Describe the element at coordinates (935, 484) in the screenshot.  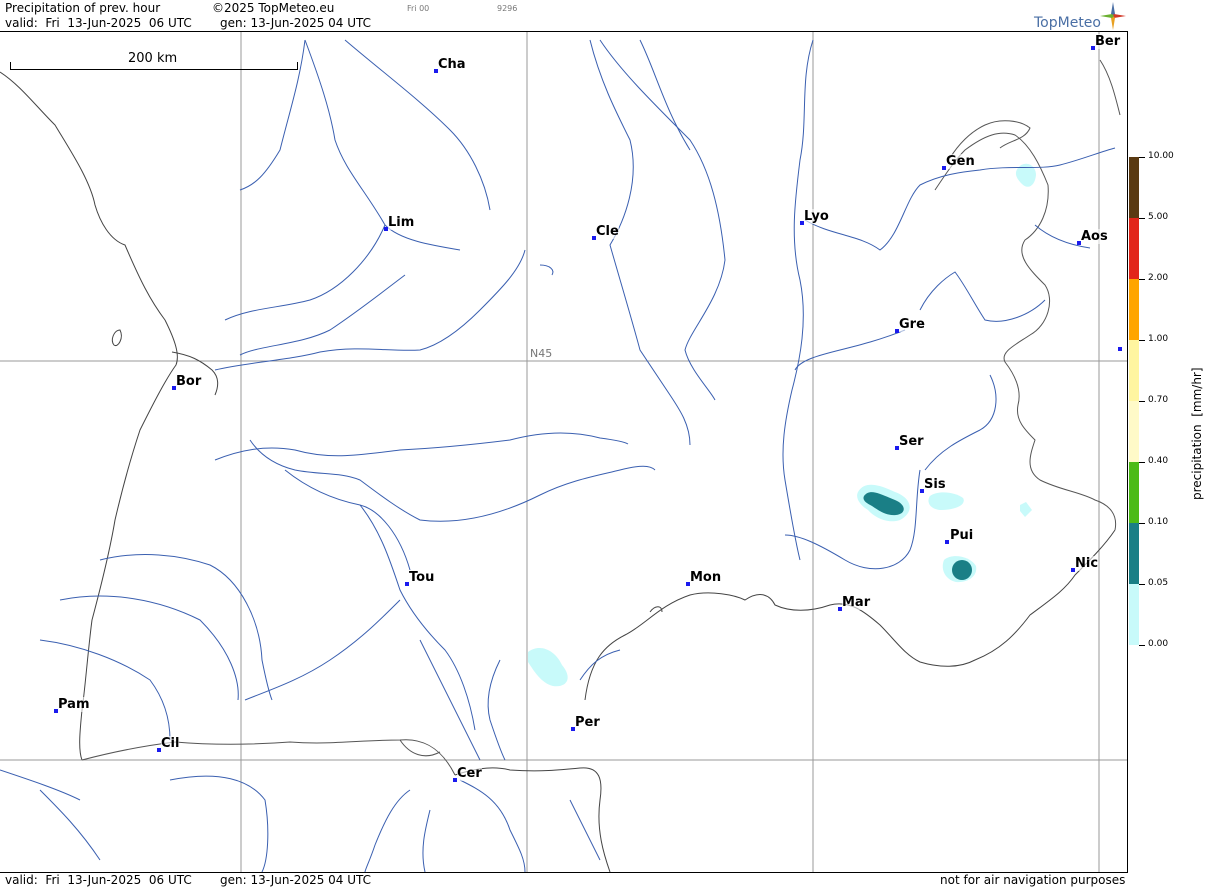
I see `city-label-sis: Sis` at that location.